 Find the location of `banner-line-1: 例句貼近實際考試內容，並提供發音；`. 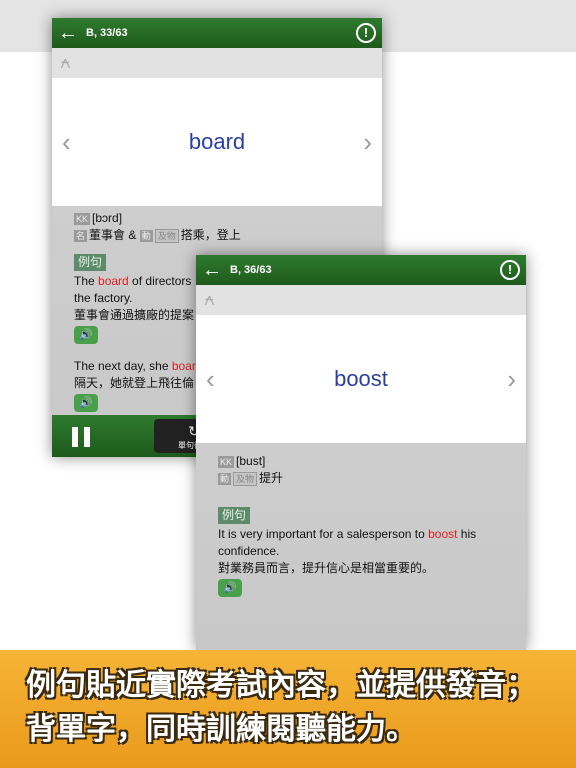

banner-line-1: 例句貼近實際考試內容，並提供發音； is located at coordinates (281, 685).